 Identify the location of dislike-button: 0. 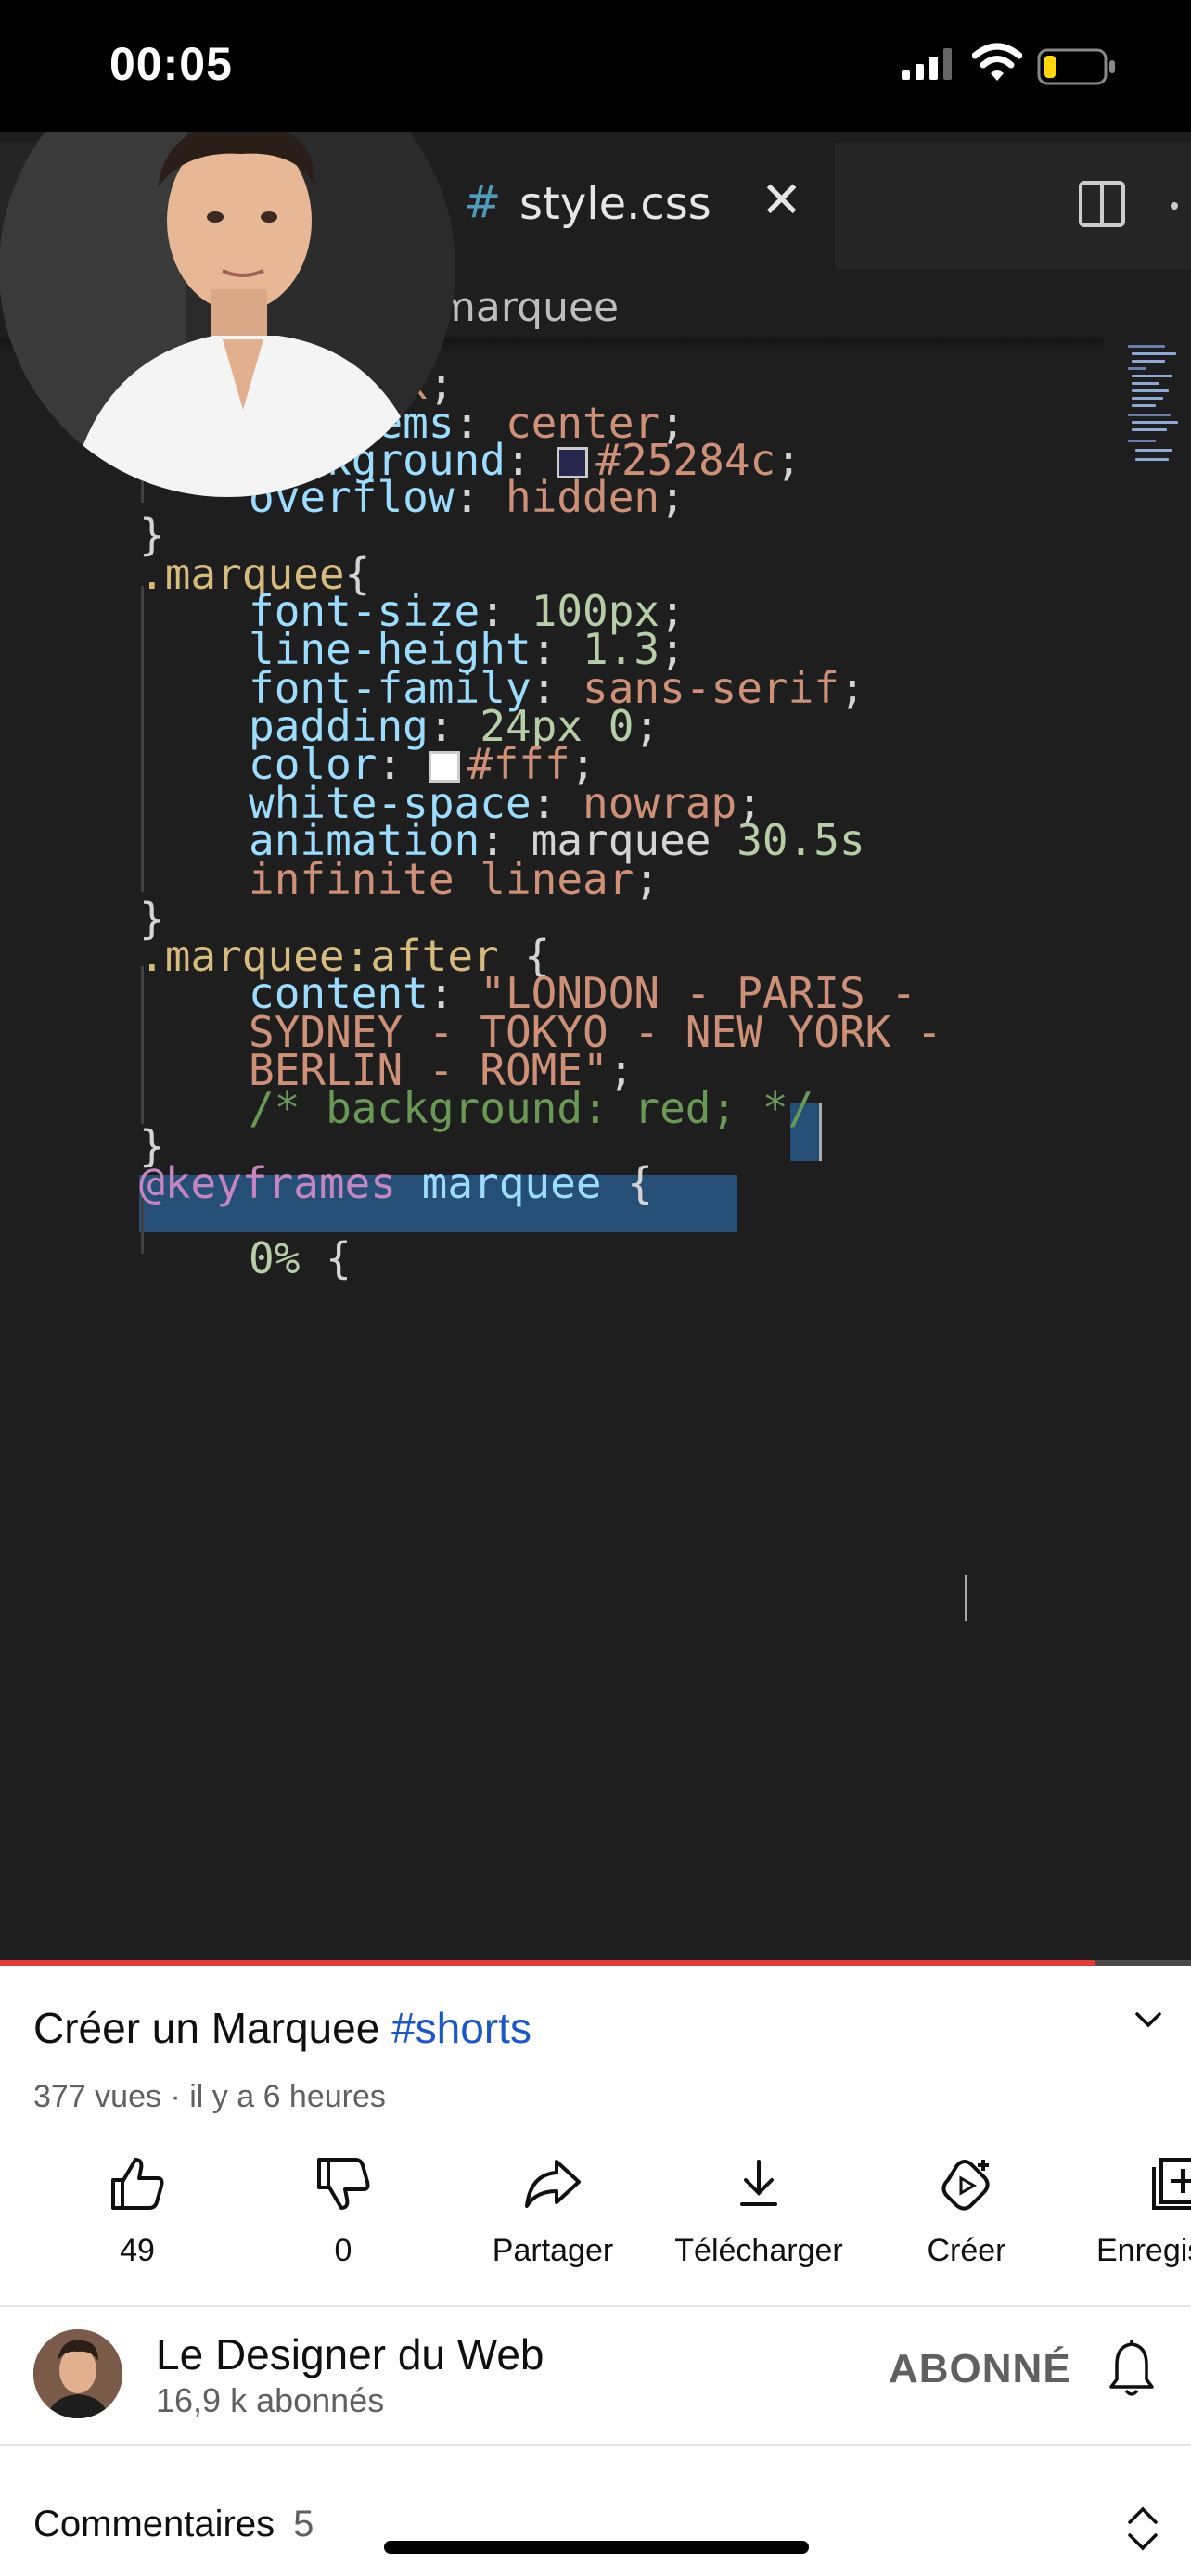
(343, 2210).